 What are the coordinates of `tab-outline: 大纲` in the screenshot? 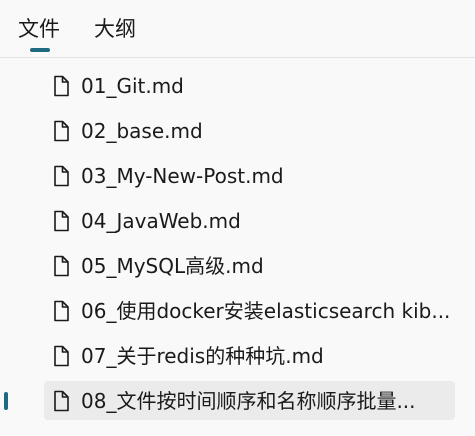 It's located at (115, 29).